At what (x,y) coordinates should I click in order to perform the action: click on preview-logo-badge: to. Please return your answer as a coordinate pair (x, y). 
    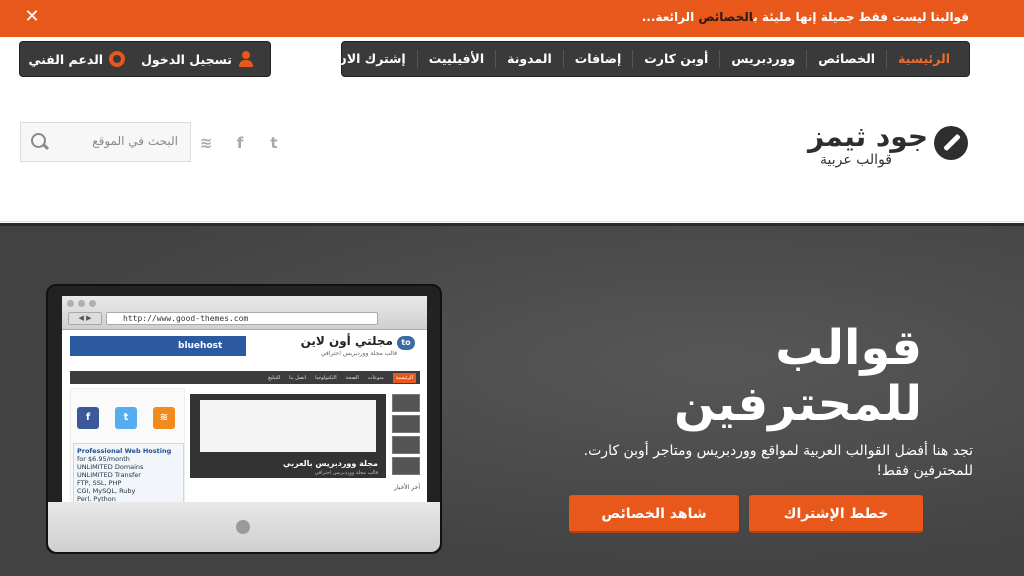
    Looking at the image, I should click on (406, 343).